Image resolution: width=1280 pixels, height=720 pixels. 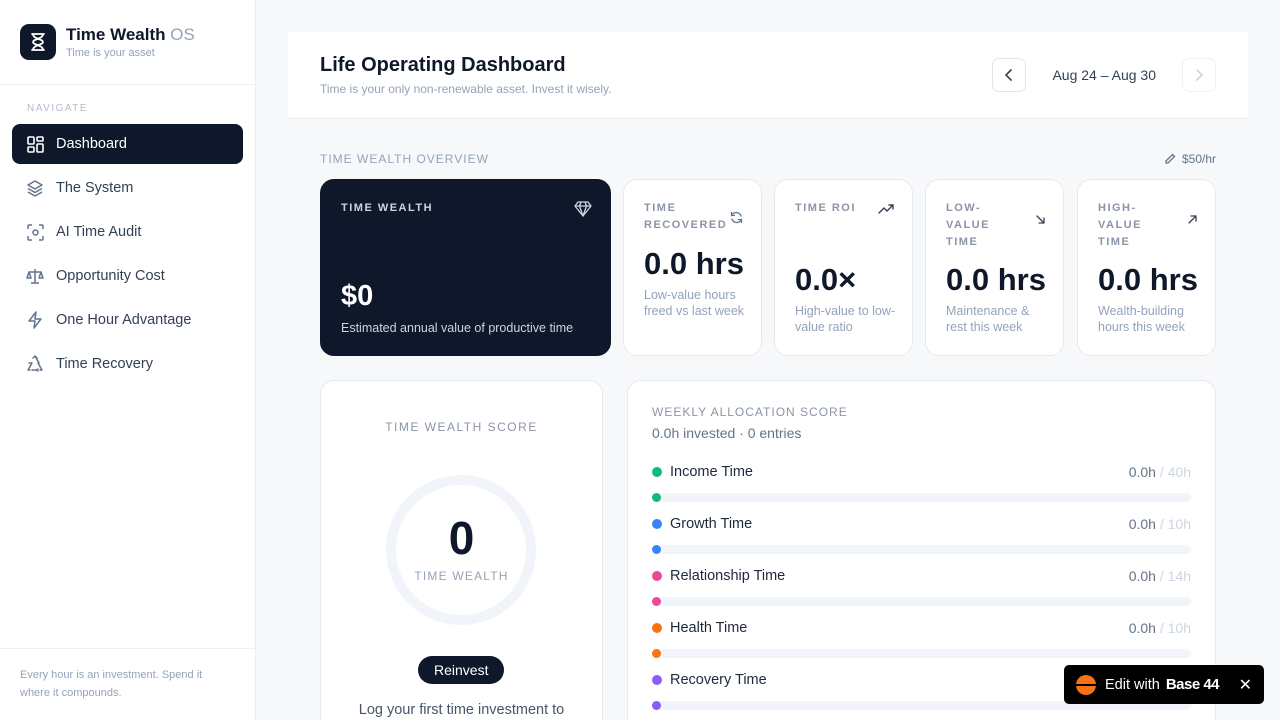 What do you see at coordinates (35, 320) in the screenshot?
I see `zap-icon` at bounding box center [35, 320].